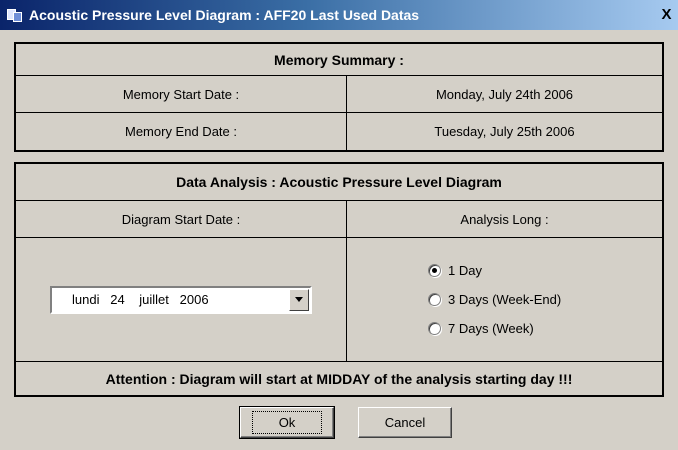 The height and width of the screenshot is (450, 678). I want to click on date-picker-cell: lundi 24 juillet 2006, so click(181, 299).